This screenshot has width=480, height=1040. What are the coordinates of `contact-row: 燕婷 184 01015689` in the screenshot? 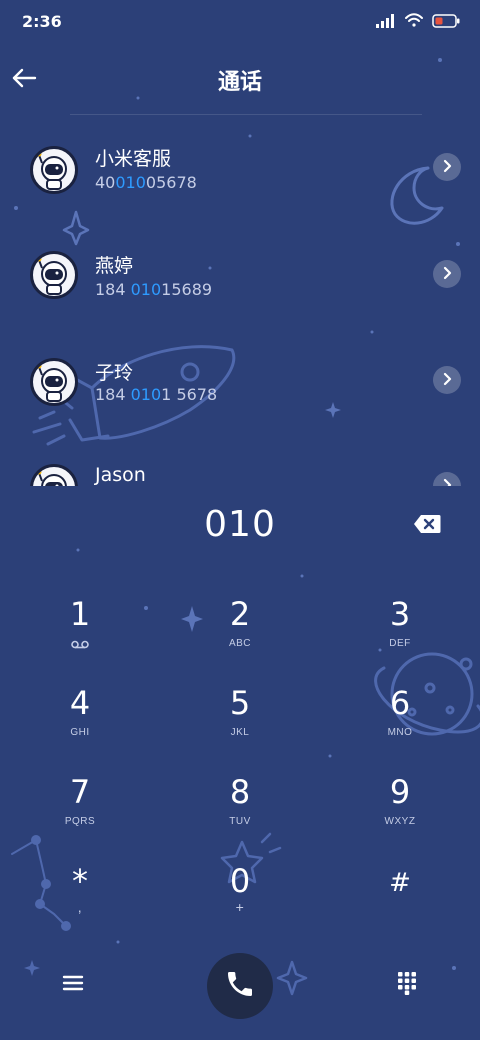 It's located at (240, 294).